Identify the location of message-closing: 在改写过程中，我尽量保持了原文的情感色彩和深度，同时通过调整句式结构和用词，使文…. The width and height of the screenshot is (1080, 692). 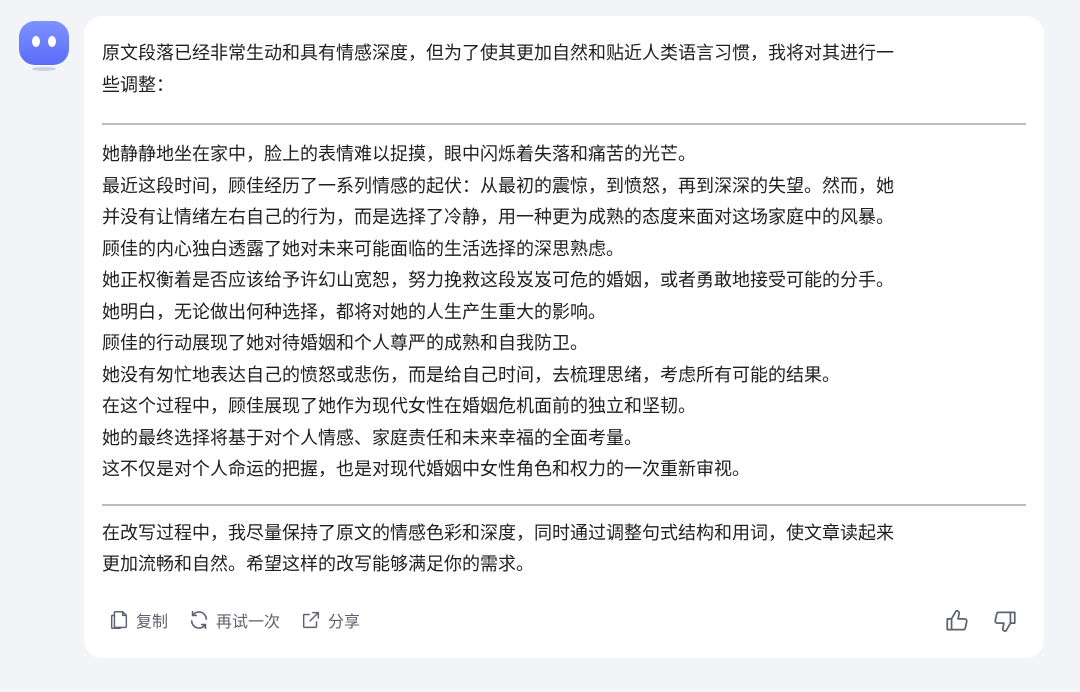
(564, 549).